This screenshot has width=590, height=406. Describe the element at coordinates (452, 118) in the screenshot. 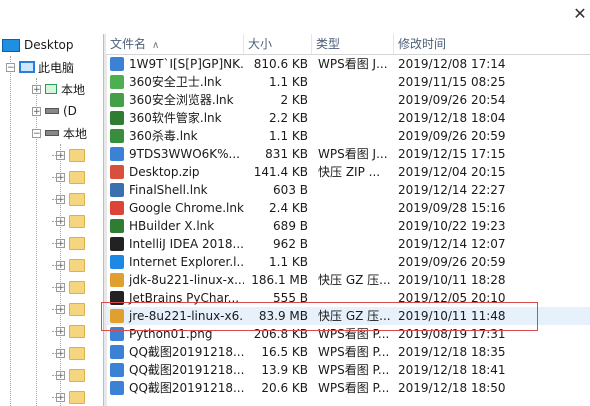

I see `file-date: 2019/12/18 18:04` at that location.